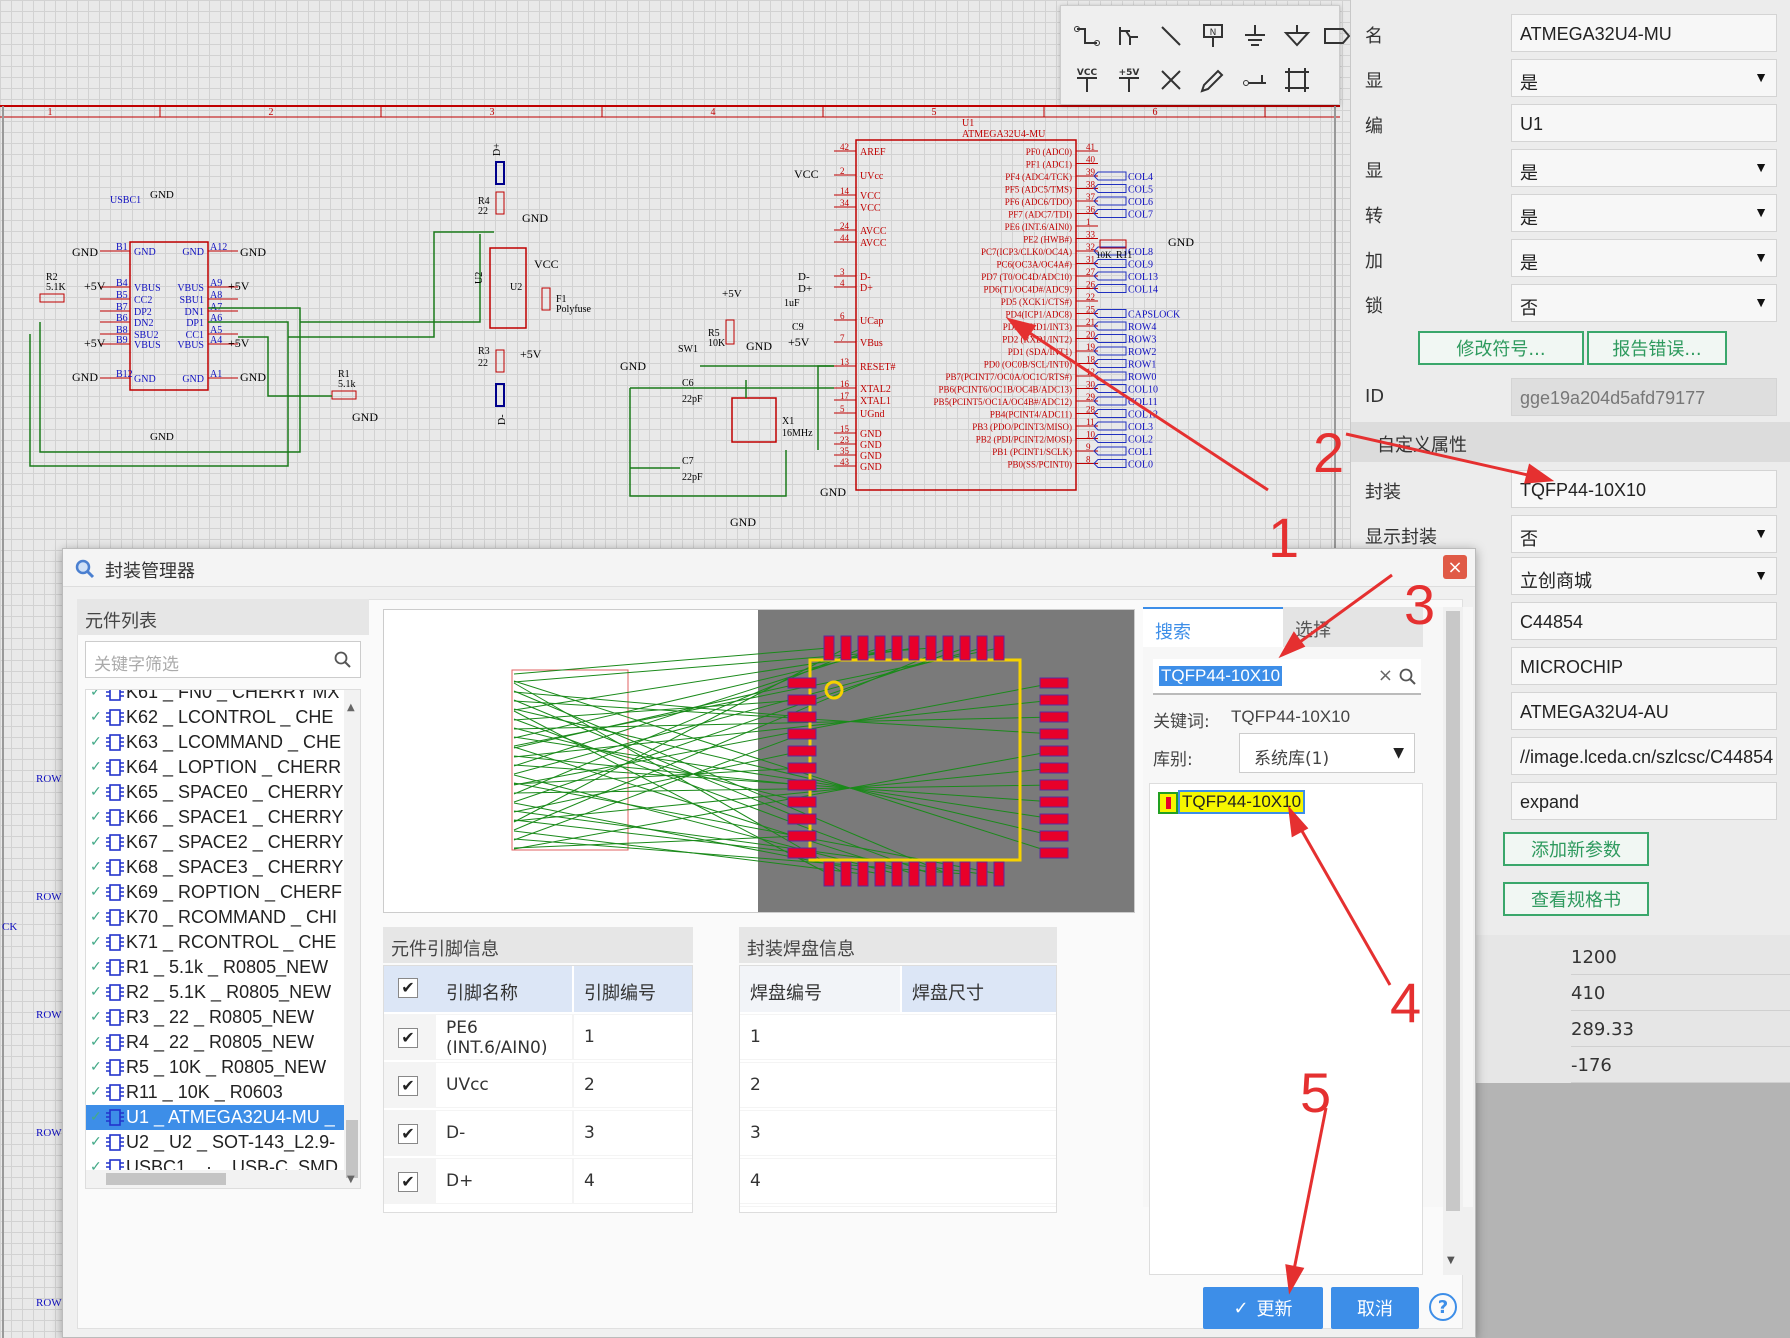 The width and height of the screenshot is (1790, 1338). I want to click on annotation-1: 1, so click(1284, 537).